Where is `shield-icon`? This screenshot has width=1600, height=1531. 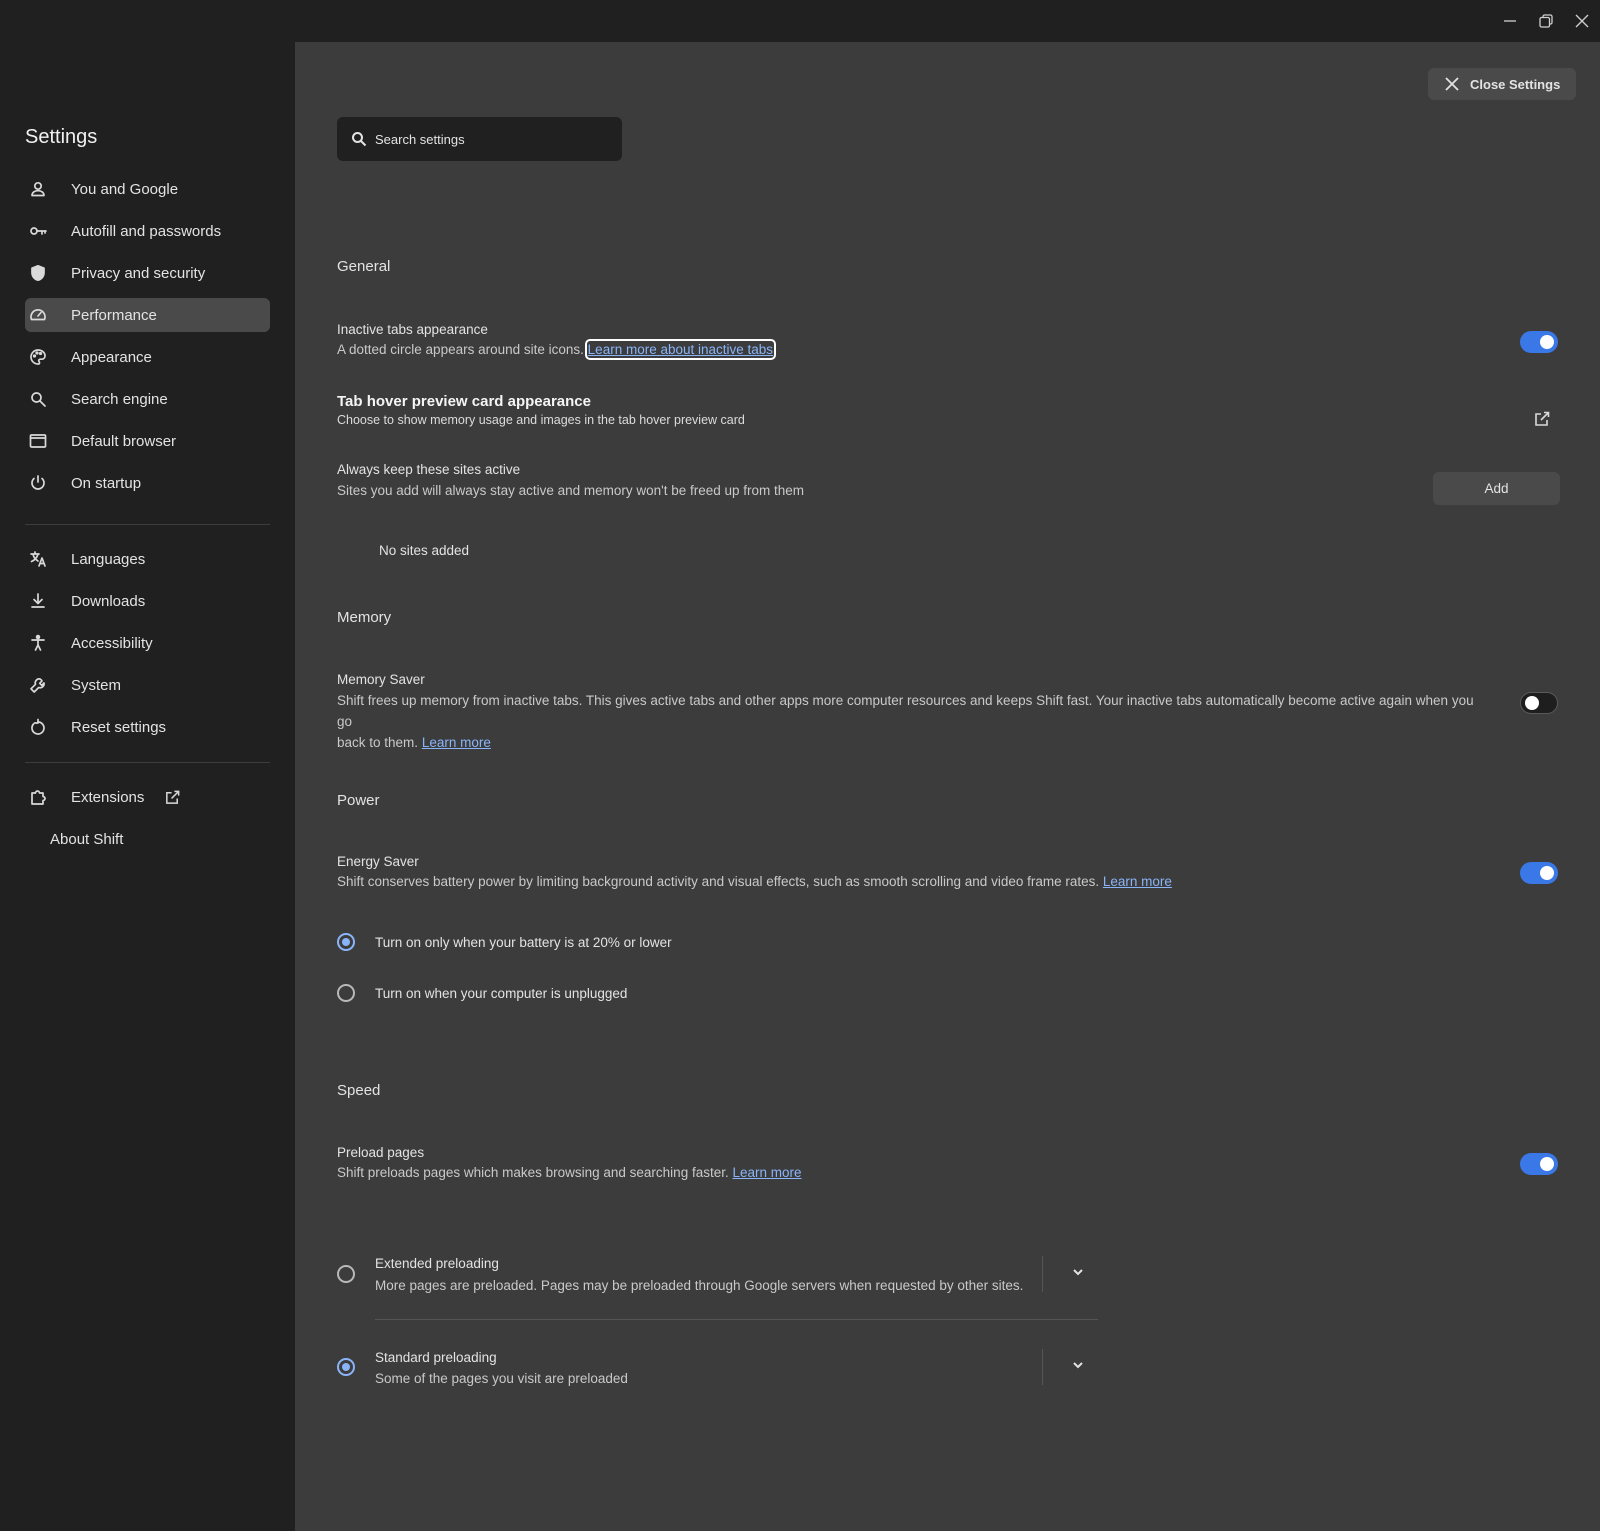 shield-icon is located at coordinates (48, 273).